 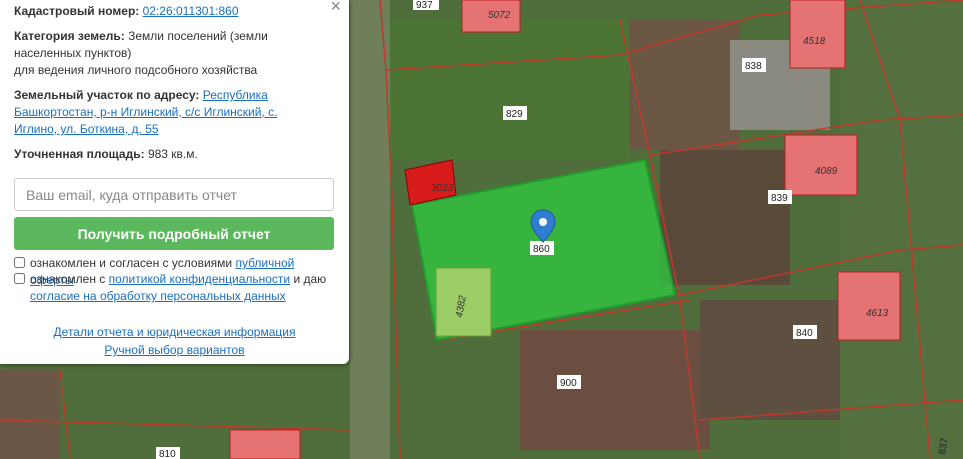 I want to click on usage-text: для ведения личного подсобного хозяйства, so click(x=136, y=70).